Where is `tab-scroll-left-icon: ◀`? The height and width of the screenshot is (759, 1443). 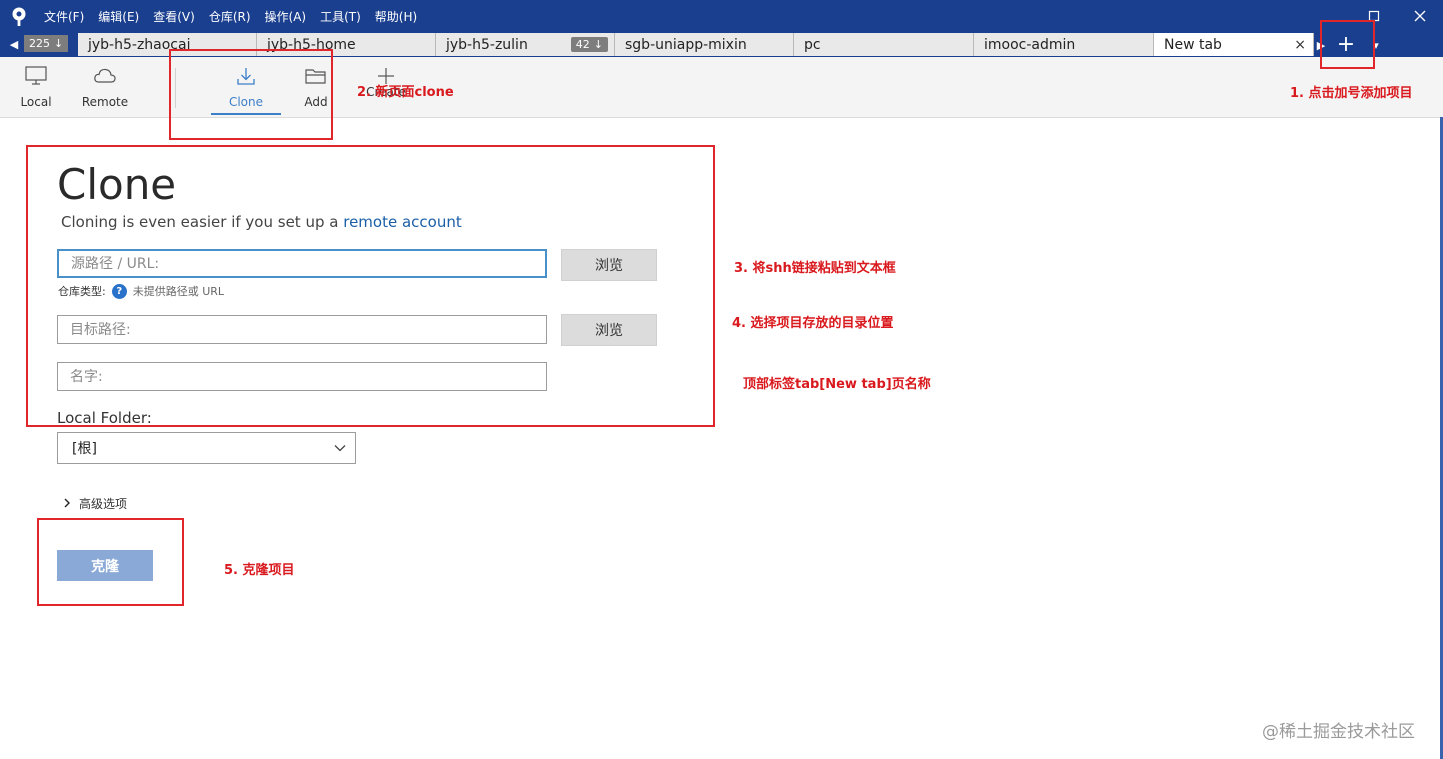 tab-scroll-left-icon: ◀ is located at coordinates (14, 44).